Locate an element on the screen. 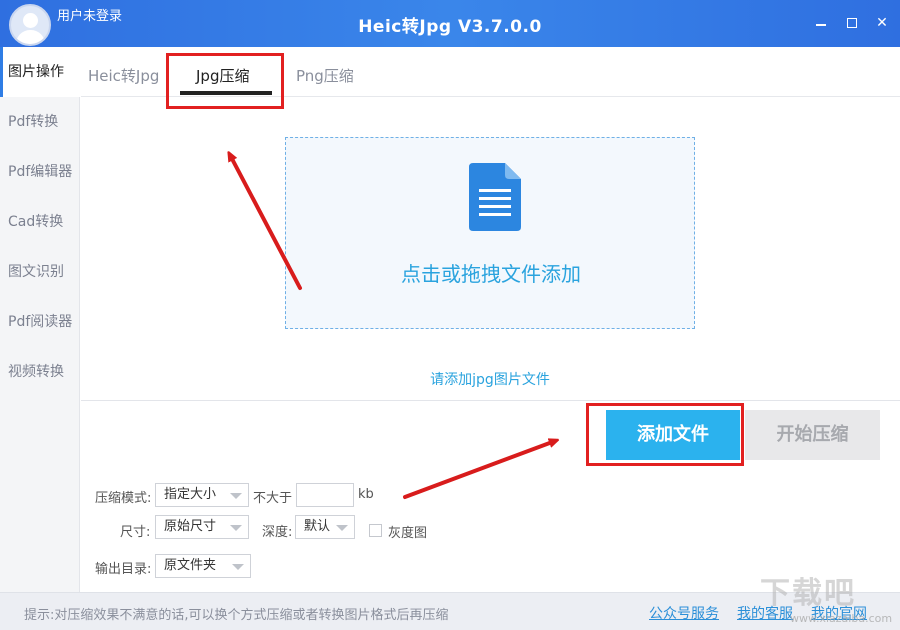  not-exceed-label: 不大于 is located at coordinates (273, 498).